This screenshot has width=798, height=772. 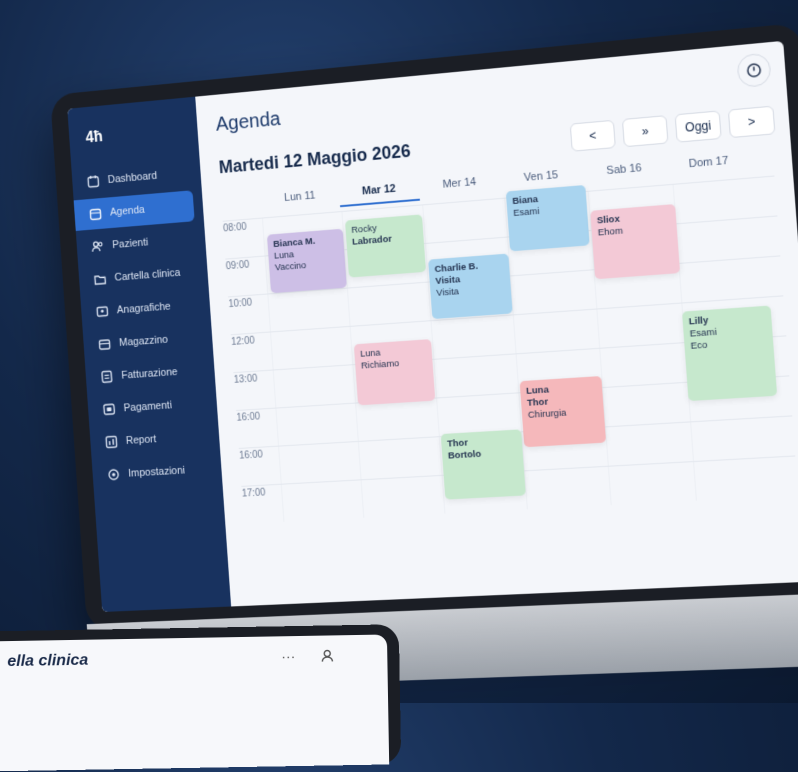 I want to click on sidebar-item-label: Pazienti, so click(x=130, y=244).